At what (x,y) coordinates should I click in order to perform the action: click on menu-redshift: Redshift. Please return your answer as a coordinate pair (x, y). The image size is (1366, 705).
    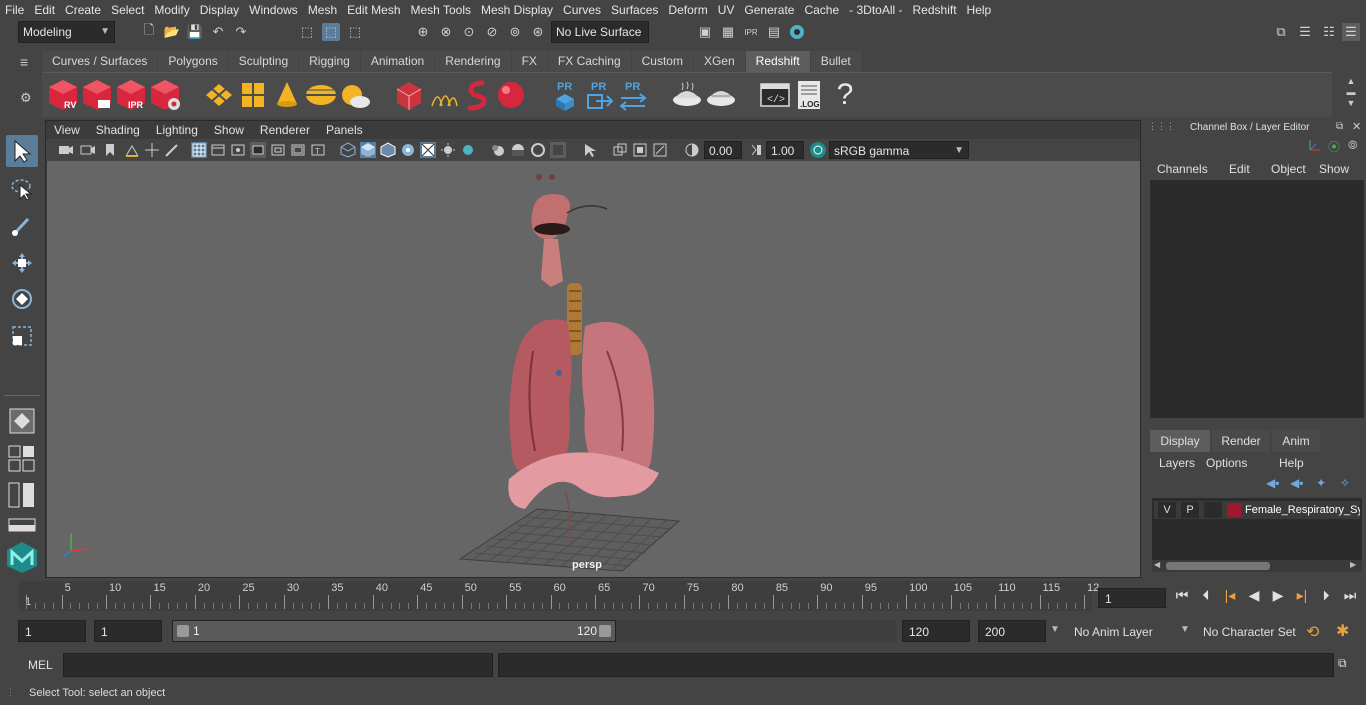
    Looking at the image, I should click on (935, 10).